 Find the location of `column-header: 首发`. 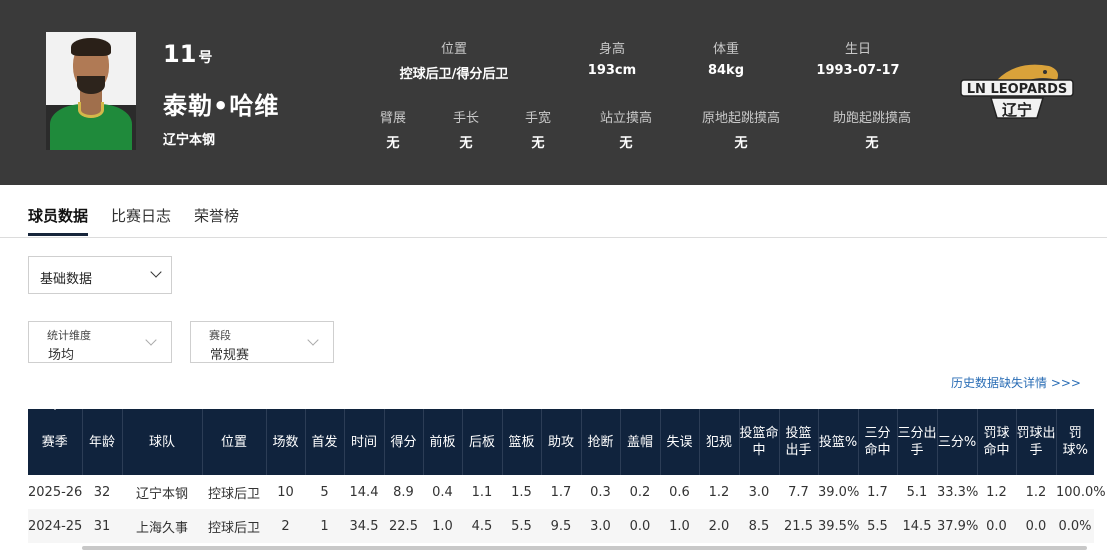

column-header: 首发 is located at coordinates (325, 442).